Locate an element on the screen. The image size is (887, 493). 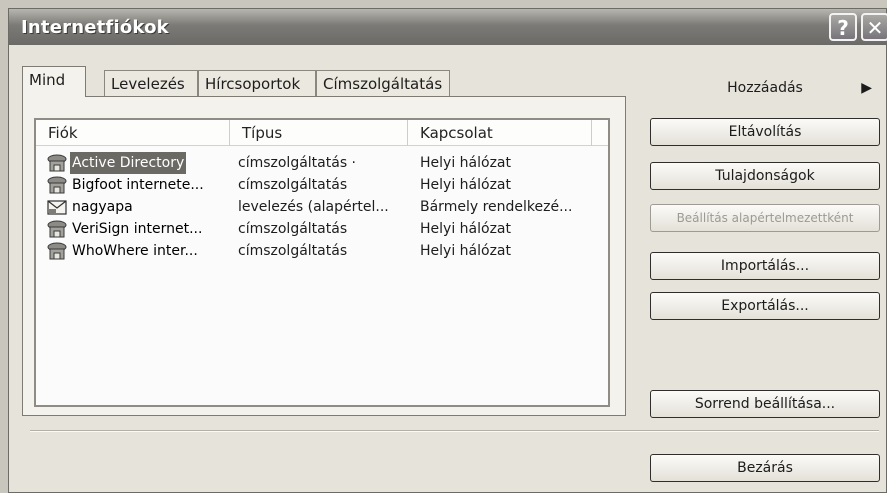
tab-newsgroups: Hírcsoportok is located at coordinates (257, 83).